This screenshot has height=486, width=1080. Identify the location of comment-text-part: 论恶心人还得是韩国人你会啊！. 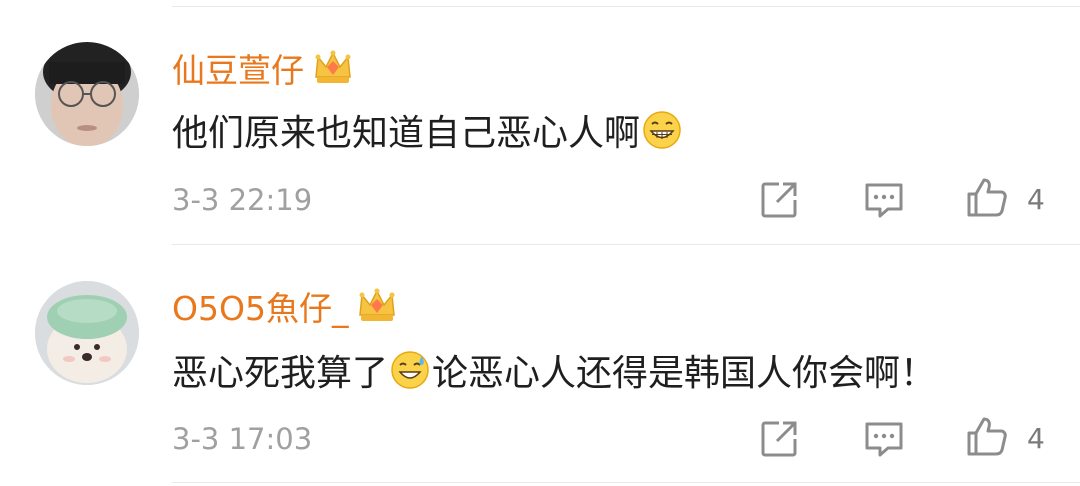
(684, 373).